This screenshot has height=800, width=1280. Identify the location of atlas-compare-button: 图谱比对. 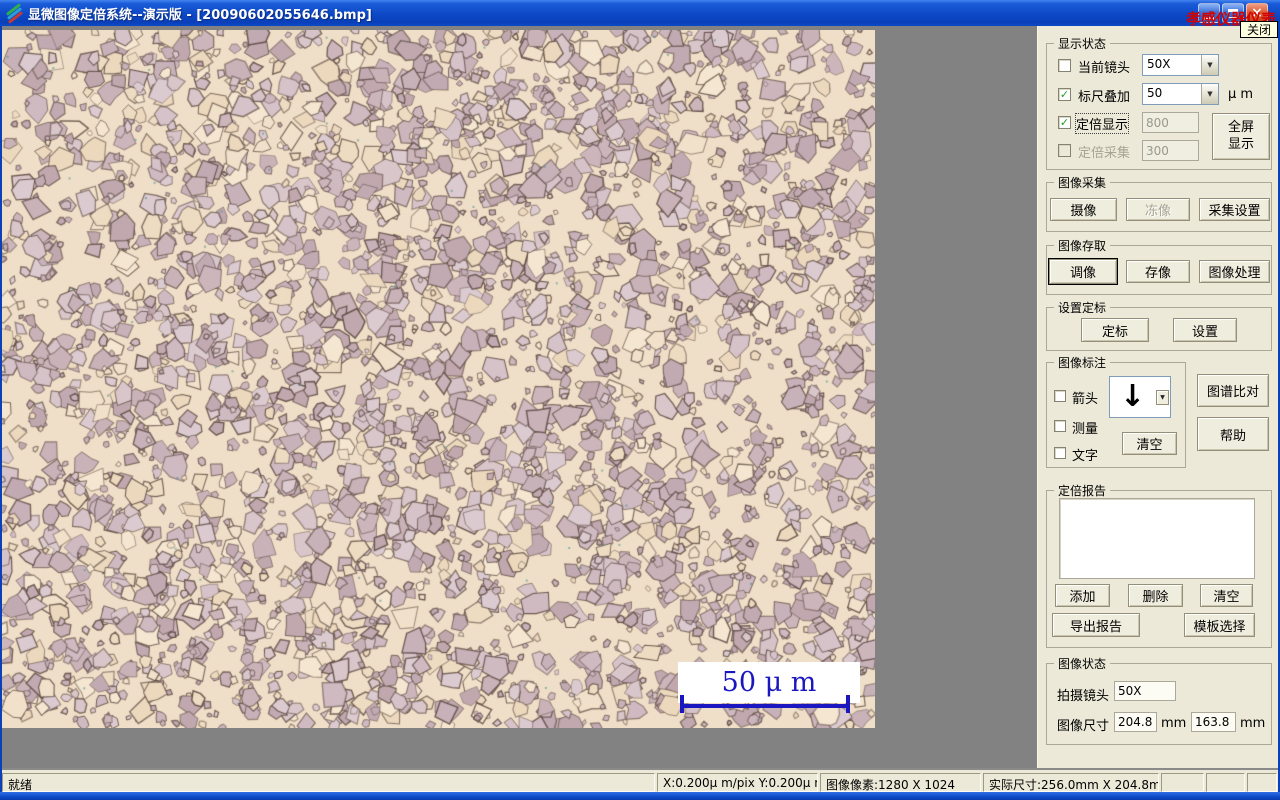
(1233, 390).